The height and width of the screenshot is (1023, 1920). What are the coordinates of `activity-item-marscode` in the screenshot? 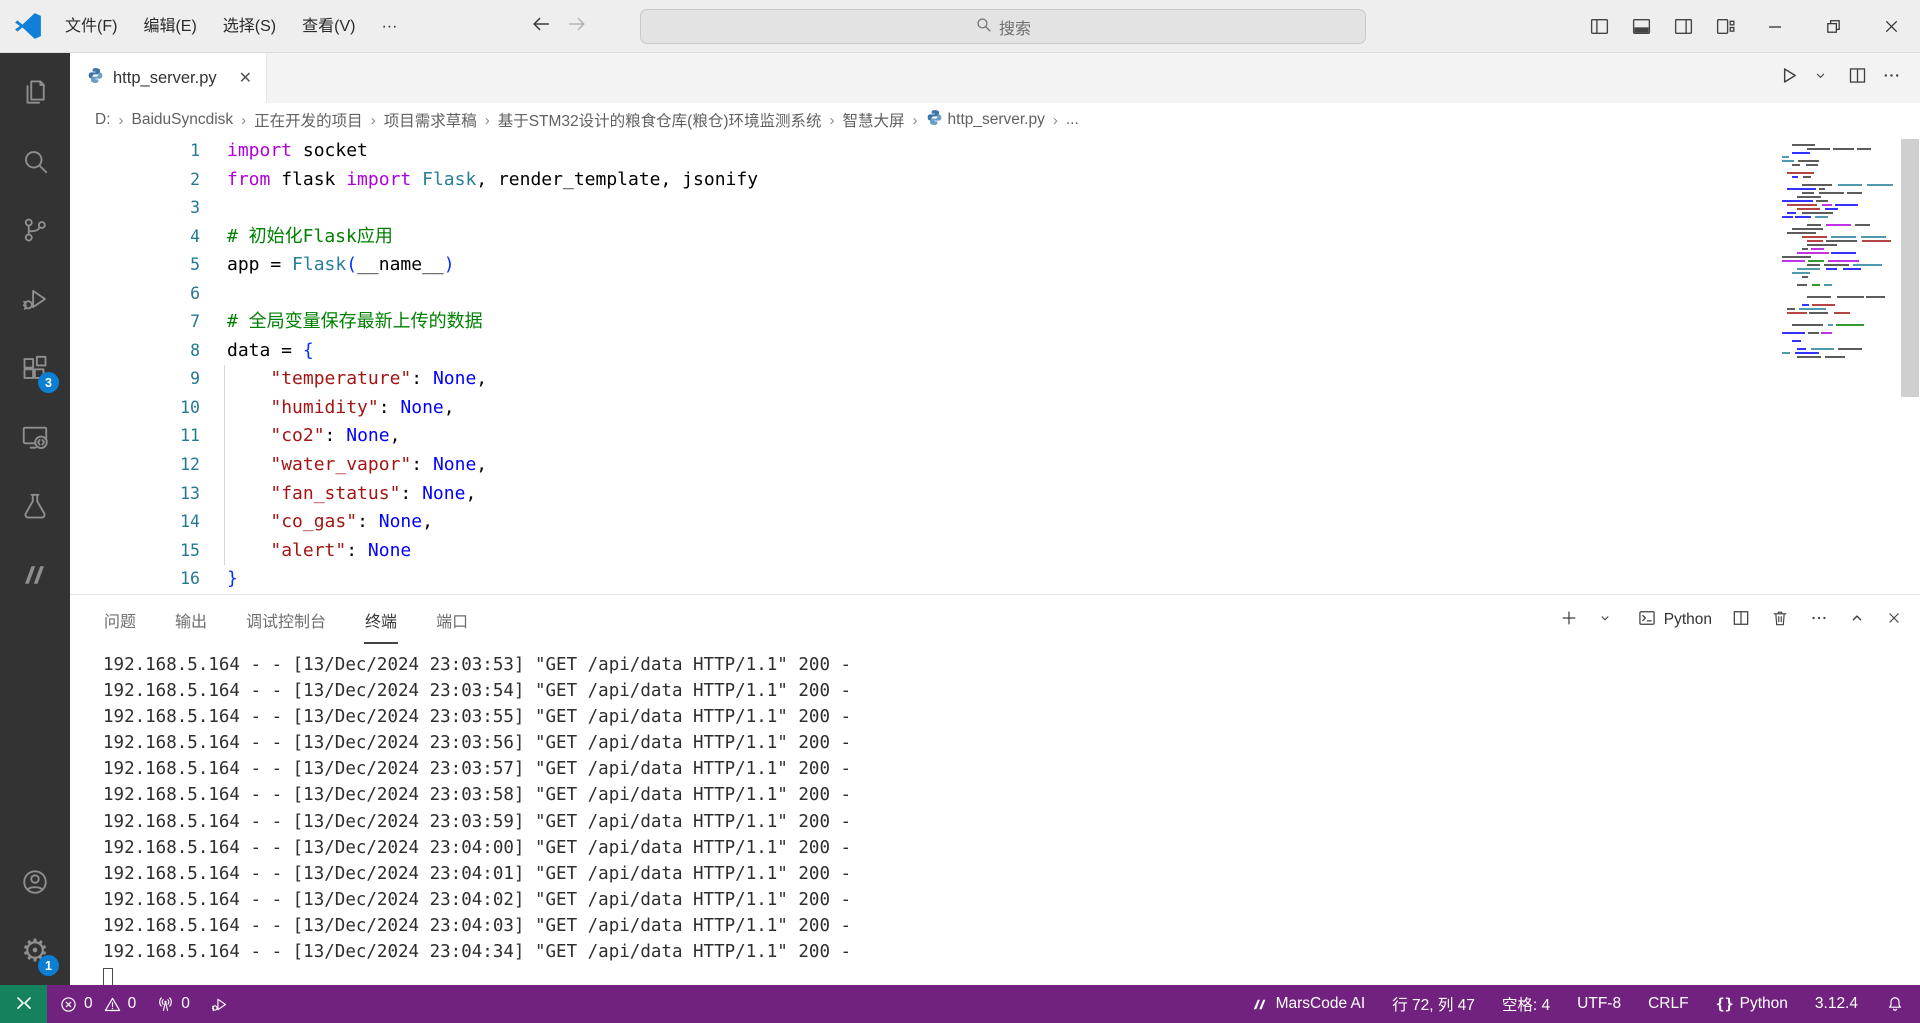 It's located at (35, 574).